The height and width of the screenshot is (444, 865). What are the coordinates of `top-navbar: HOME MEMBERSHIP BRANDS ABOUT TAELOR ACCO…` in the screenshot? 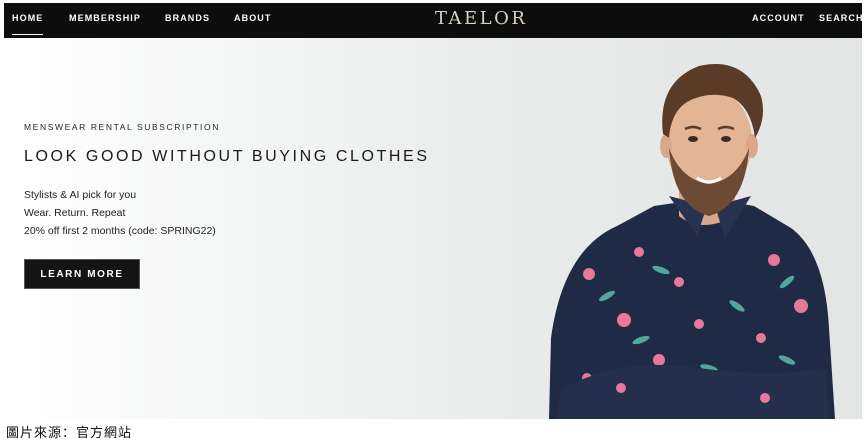 It's located at (433, 20).